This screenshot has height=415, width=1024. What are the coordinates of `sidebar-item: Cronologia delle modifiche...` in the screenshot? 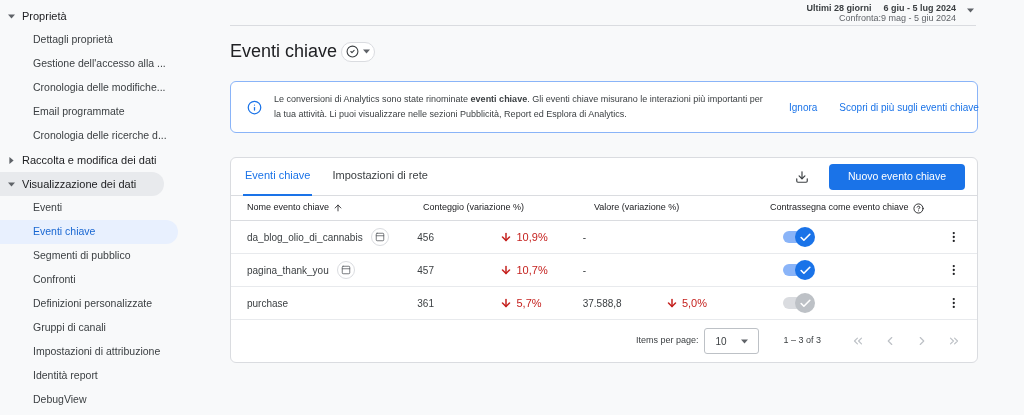 It's located at (89, 88).